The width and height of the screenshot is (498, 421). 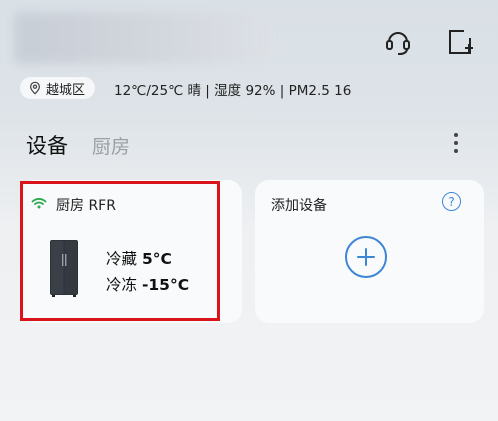 I want to click on help-icon: ?, so click(x=451, y=201).